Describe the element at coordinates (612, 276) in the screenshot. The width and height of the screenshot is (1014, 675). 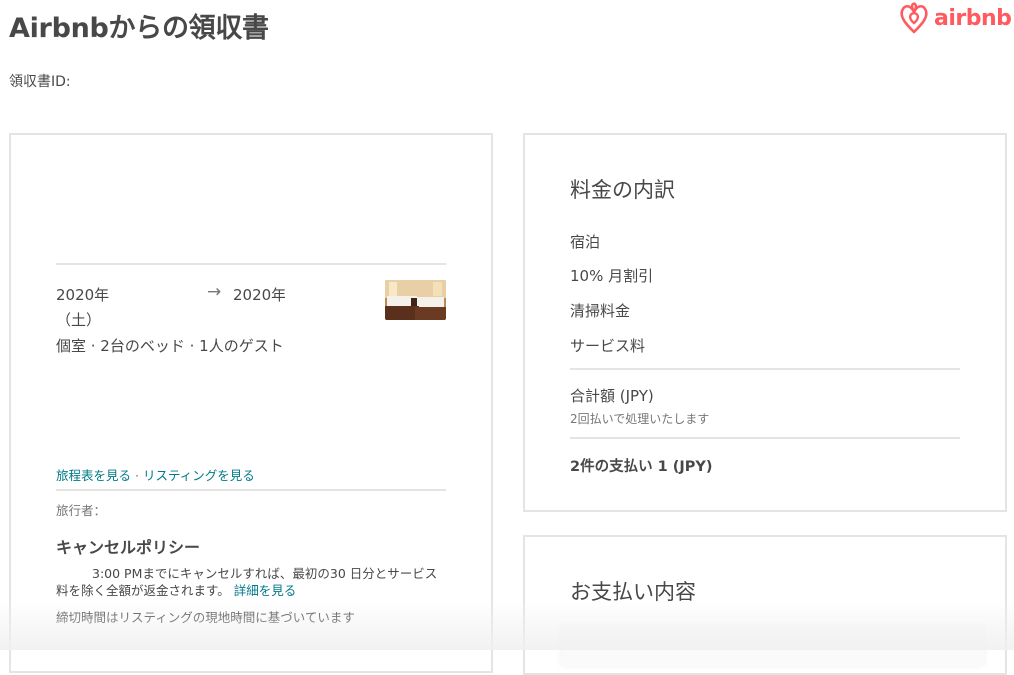
I see `price-item-monthly-discount: 10% 月割引` at that location.